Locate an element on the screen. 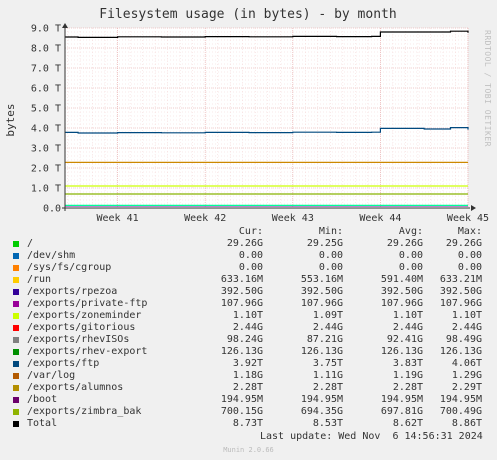 Image resolution: width=497 pixels, height=460 pixels. legend-row: /exports/zoneminder 1.10T 1.09T 1.10T 1.10T is located at coordinates (253, 316).